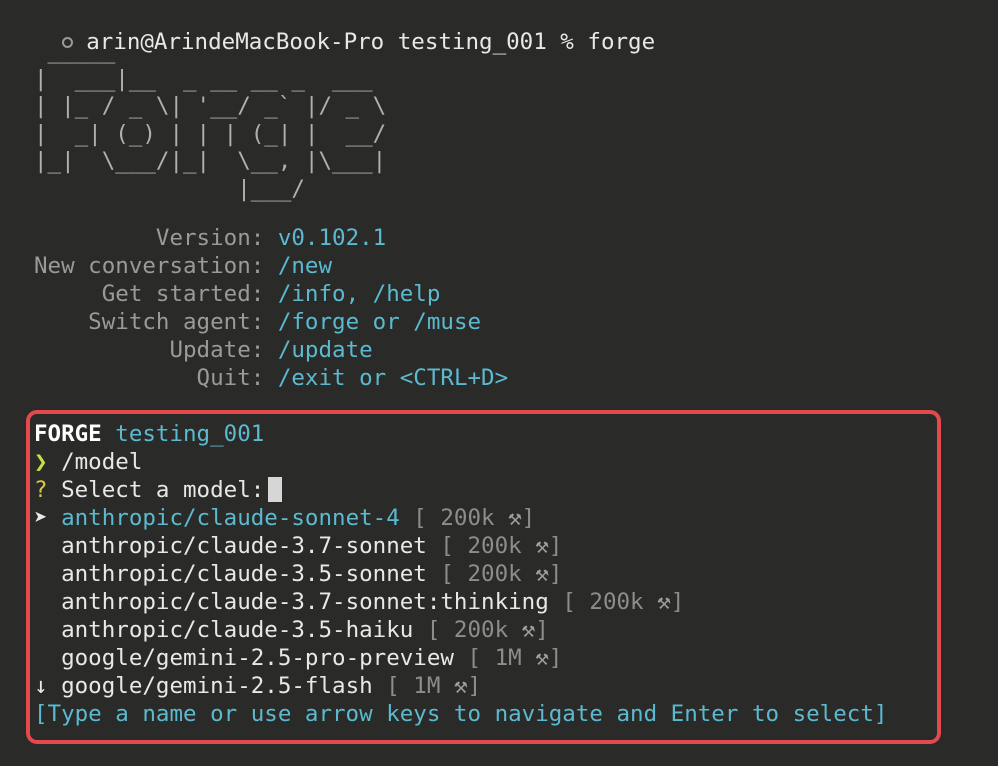 Image resolution: width=998 pixels, height=766 pixels. Describe the element at coordinates (379, 322) in the screenshot. I see `info-value: /forge or /muse` at that location.